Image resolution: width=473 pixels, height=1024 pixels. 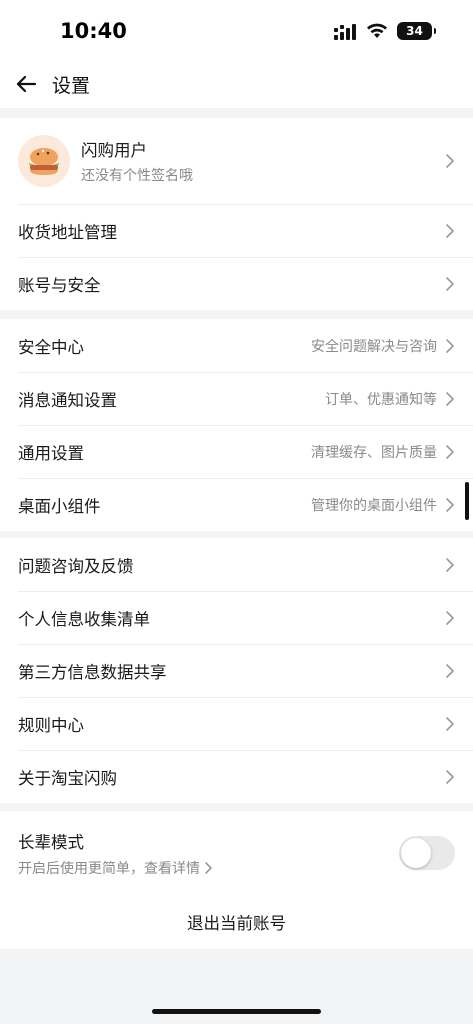 I want to click on logout-button: 退出当前账号, so click(x=236, y=921).